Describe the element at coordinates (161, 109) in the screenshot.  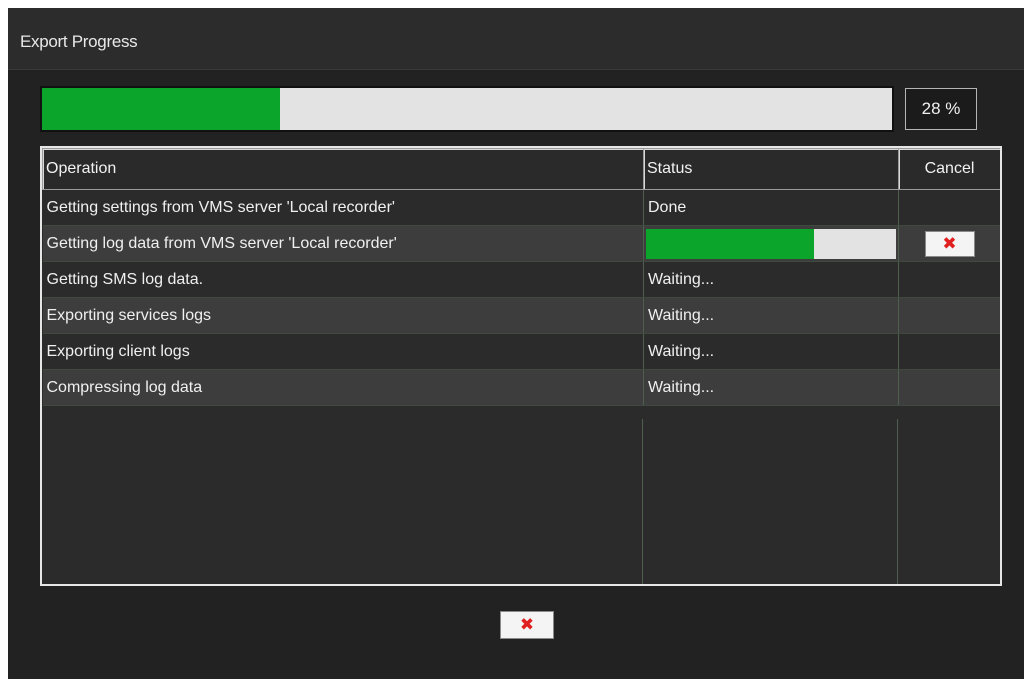
I see `overall-progress-fill` at that location.